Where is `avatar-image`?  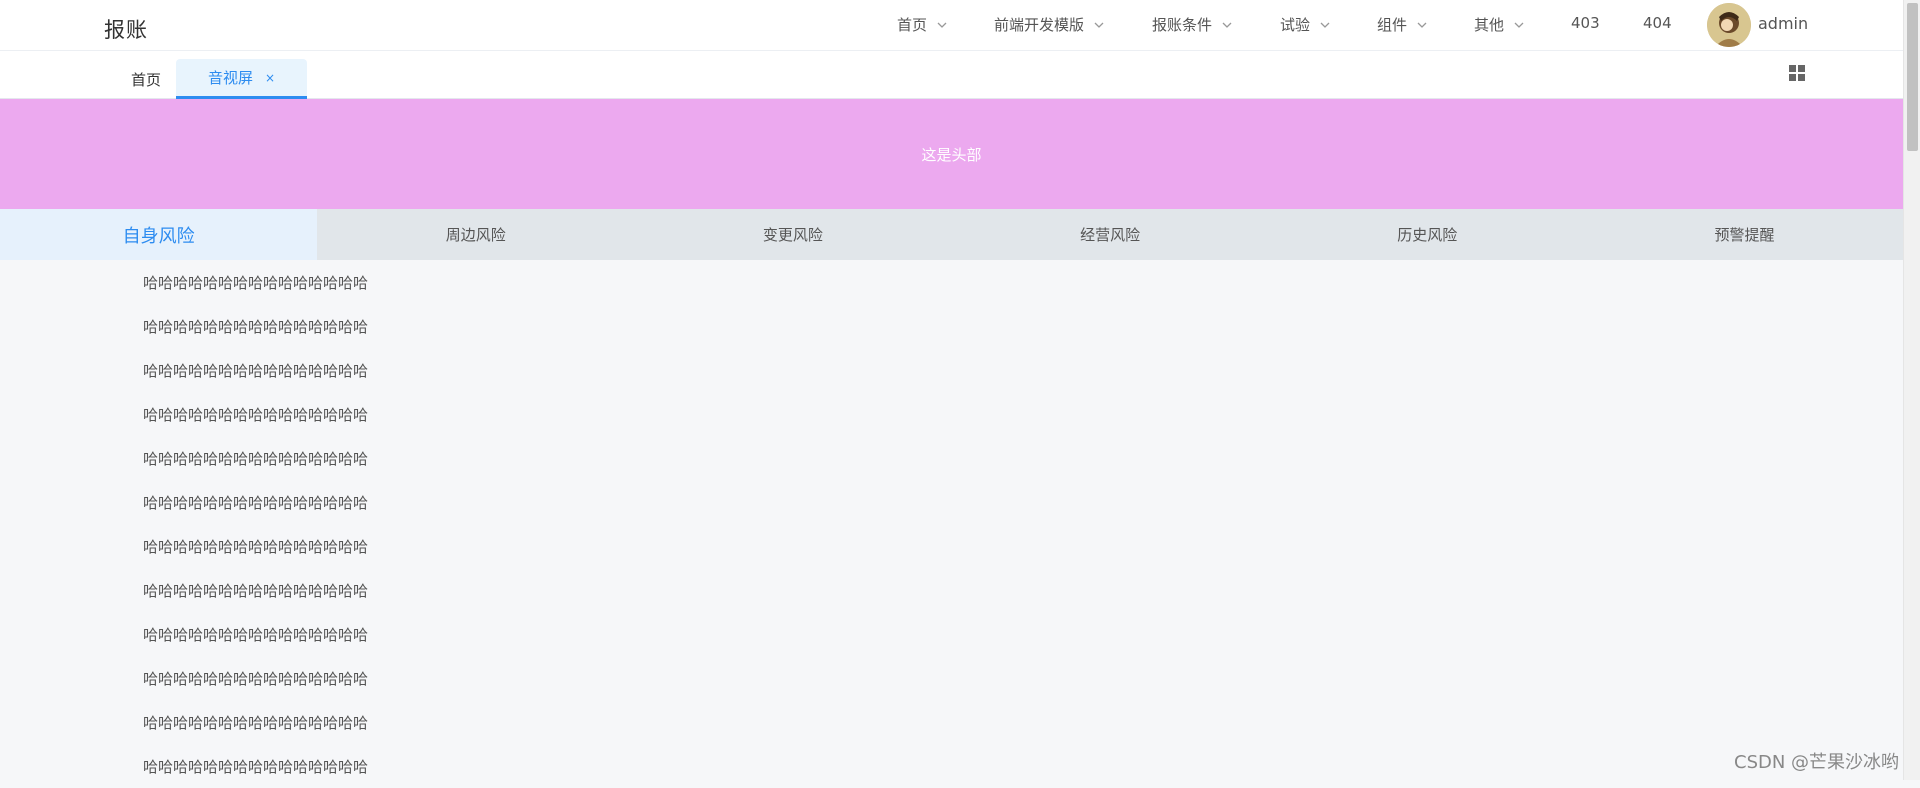 avatar-image is located at coordinates (1729, 25).